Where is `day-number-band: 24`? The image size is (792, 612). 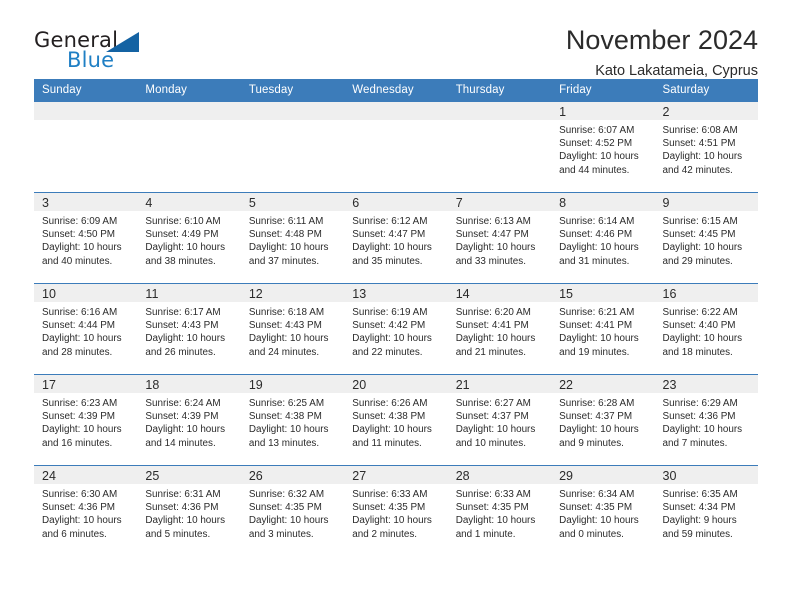
day-number-band: 24 is located at coordinates (86, 475).